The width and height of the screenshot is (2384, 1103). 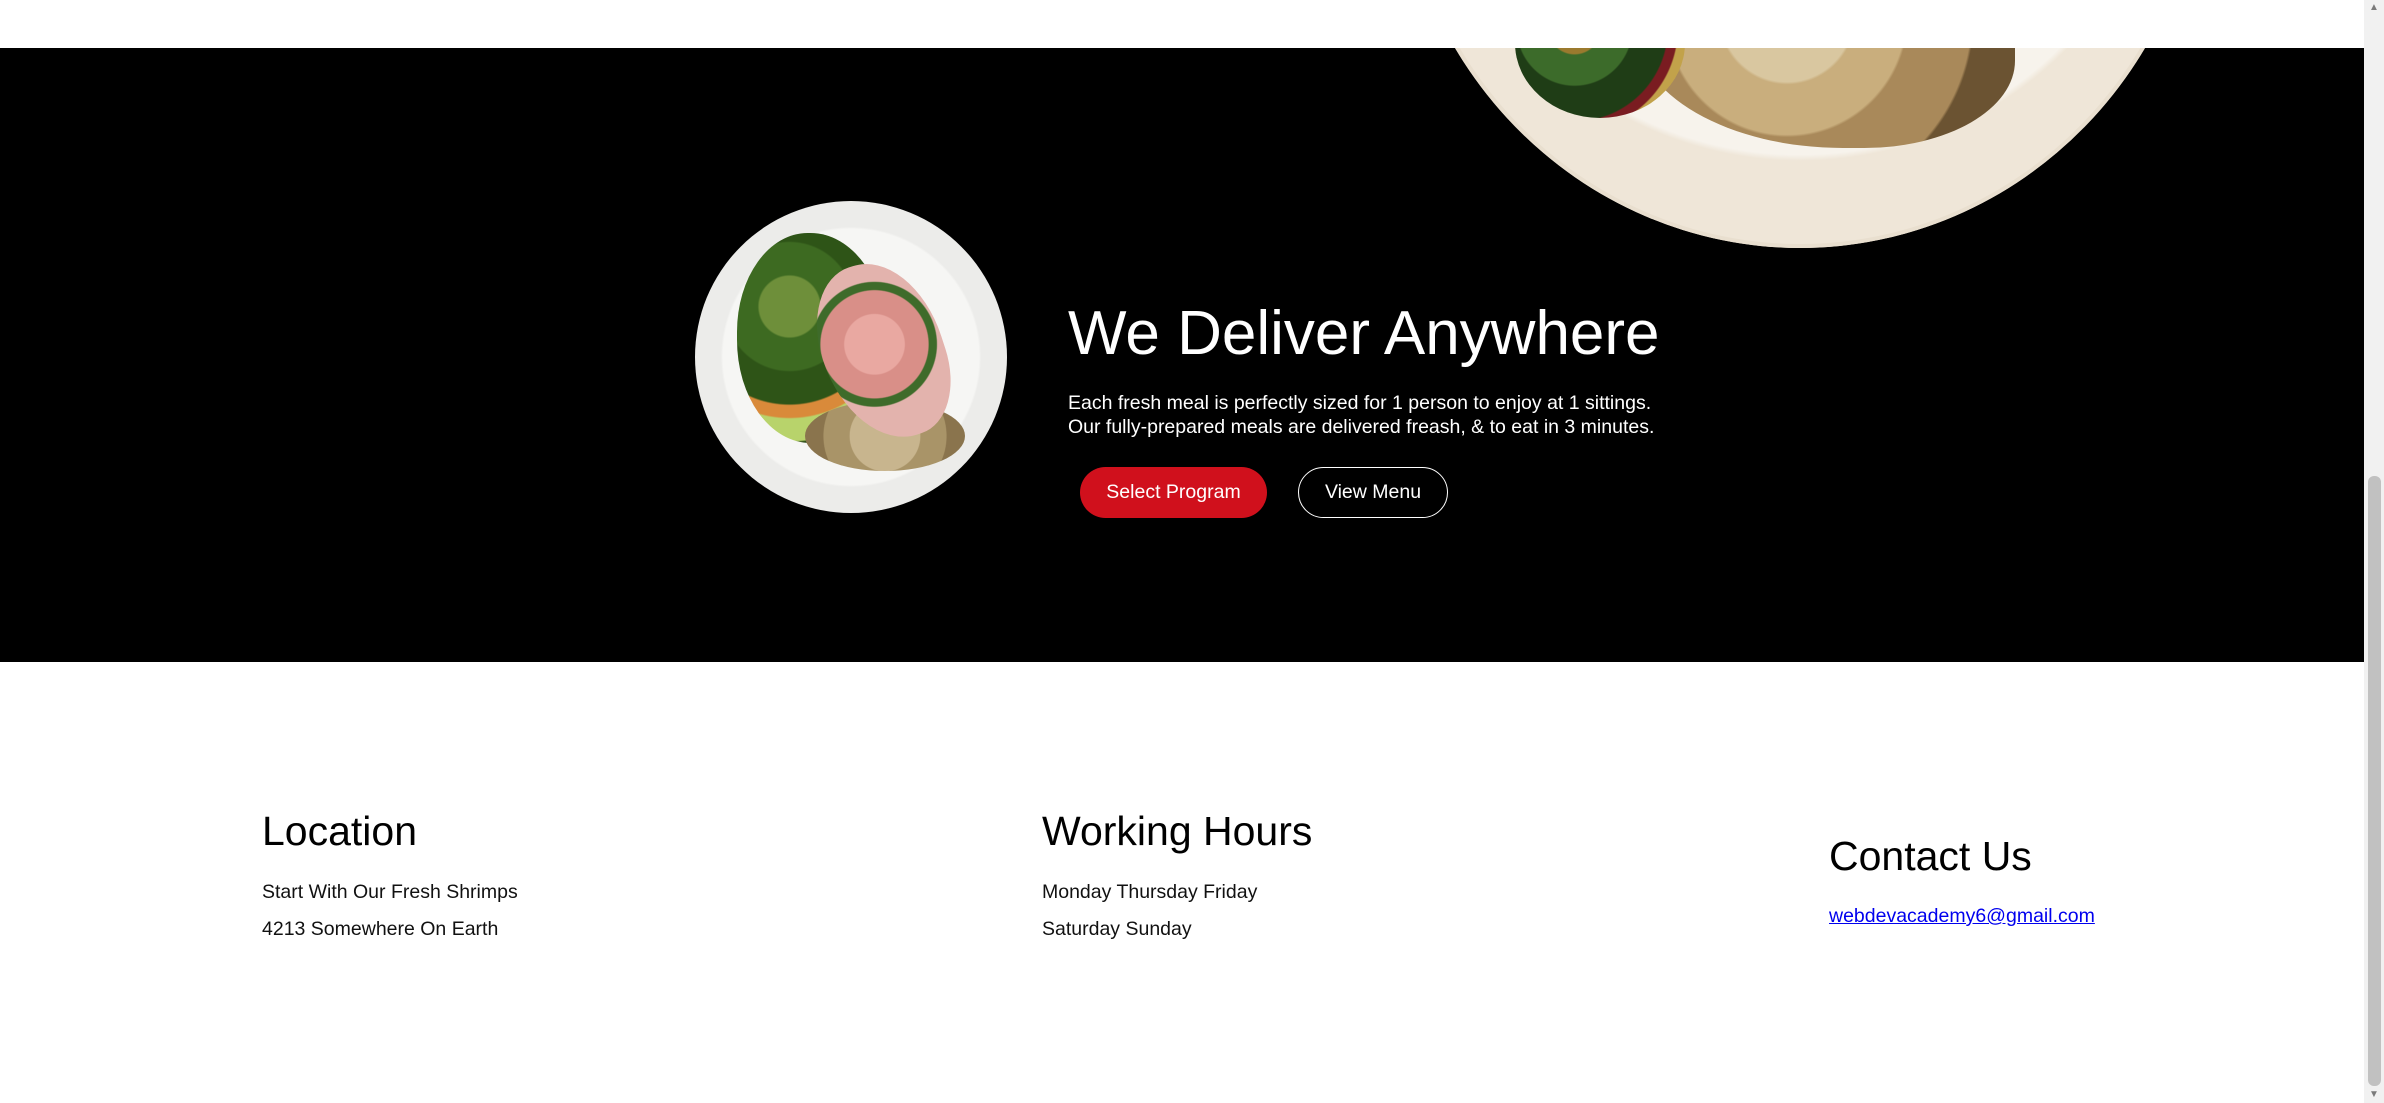 What do you see at coordinates (340, 831) in the screenshot?
I see `location-heading: Location` at bounding box center [340, 831].